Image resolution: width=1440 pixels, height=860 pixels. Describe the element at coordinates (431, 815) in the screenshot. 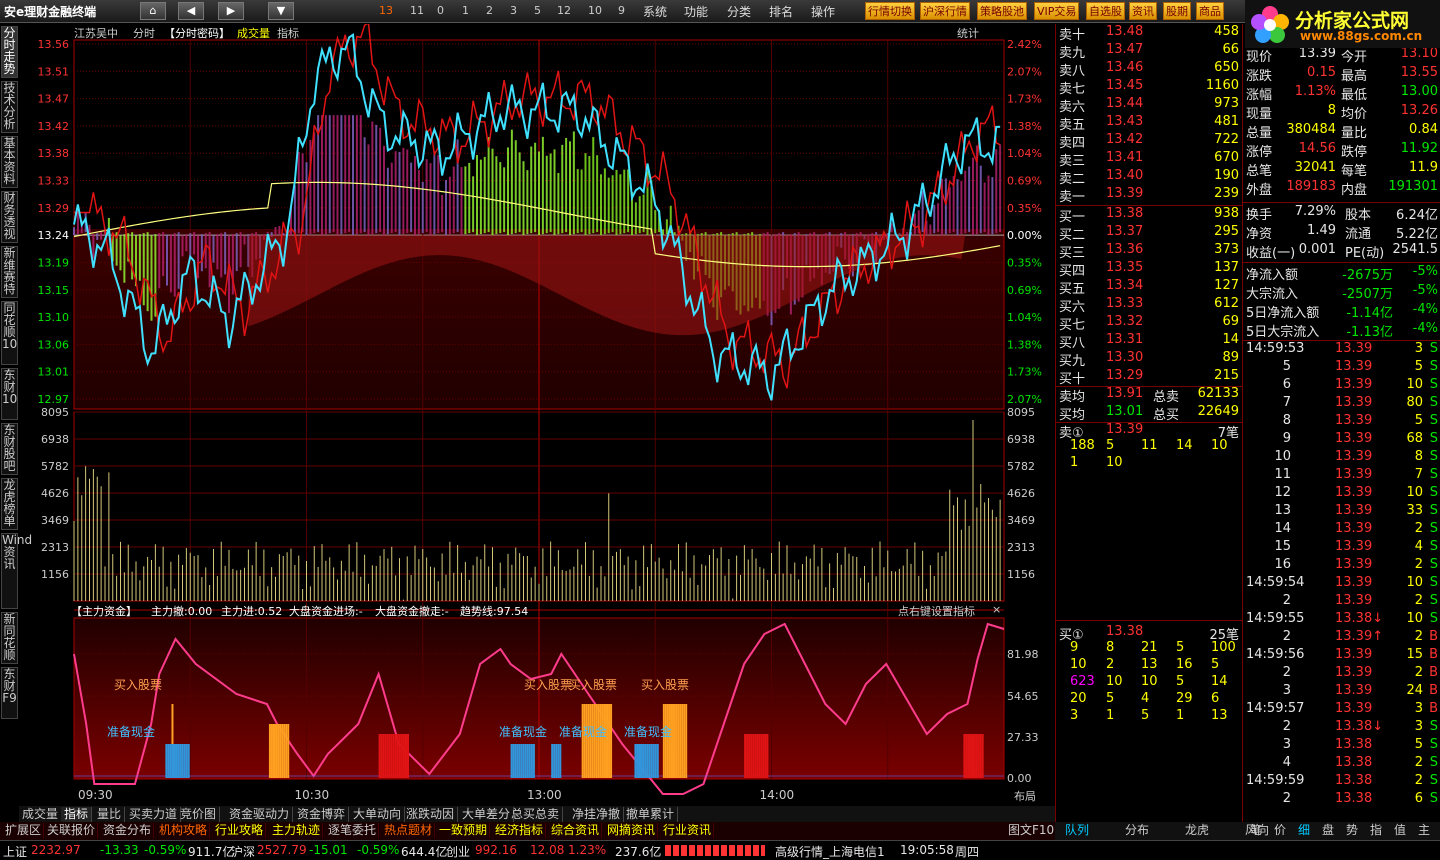

I see `chart-tab: 涨跌动因` at that location.